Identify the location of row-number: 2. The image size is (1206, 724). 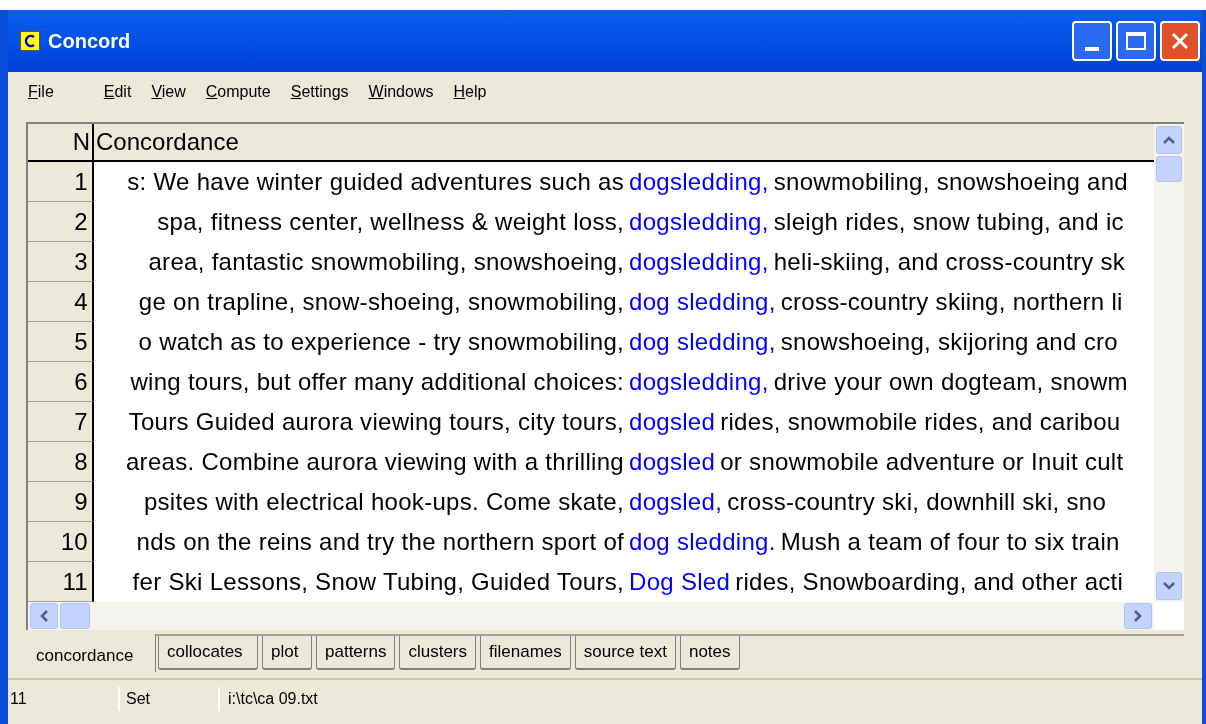
(61, 222).